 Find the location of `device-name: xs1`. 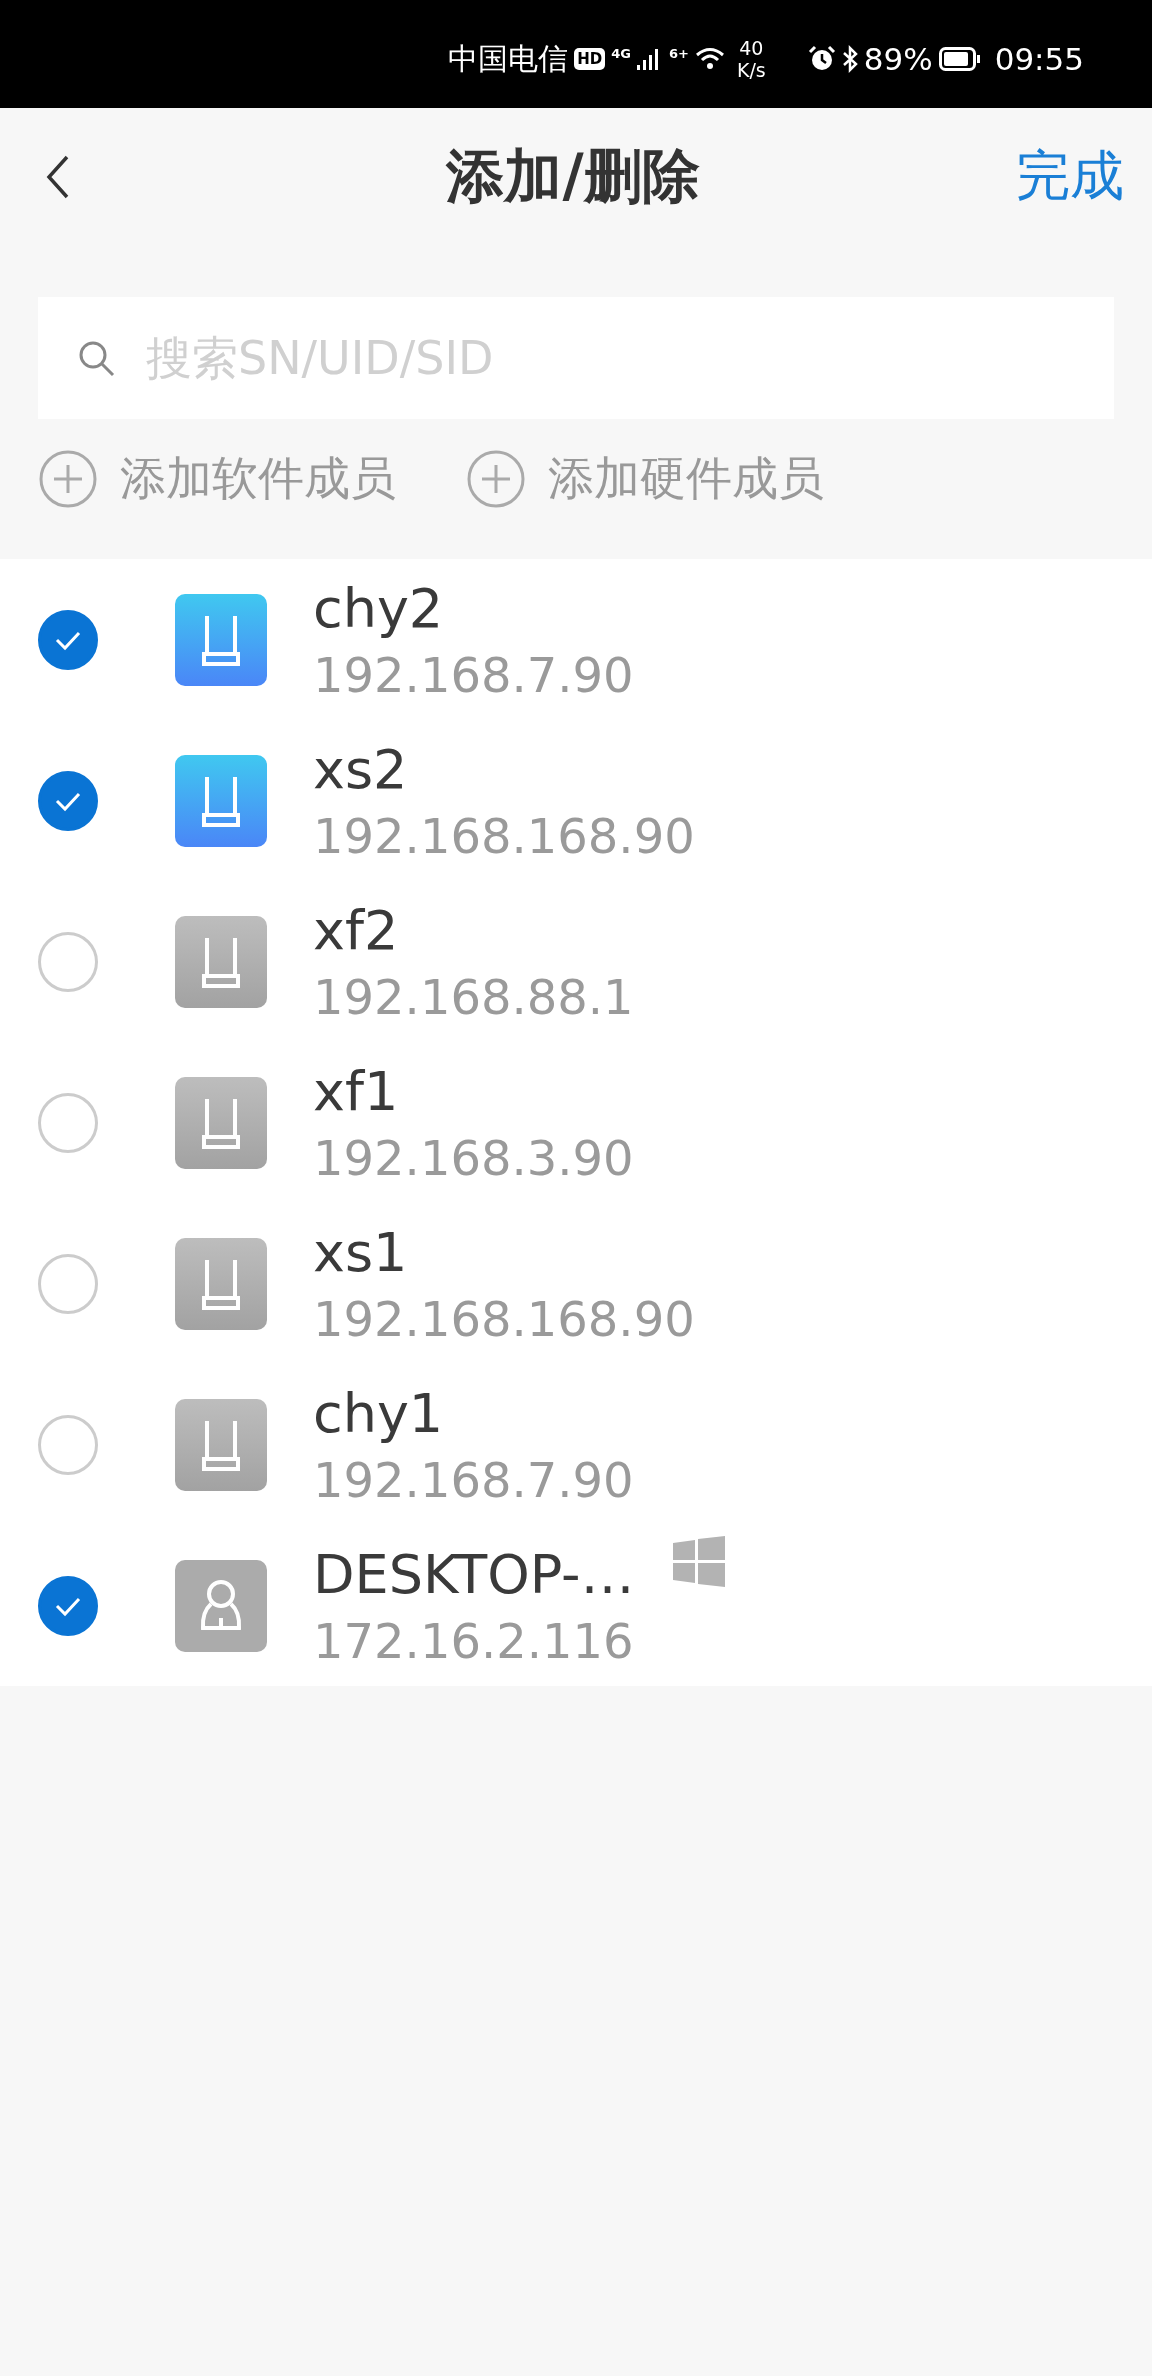

device-name: xs1 is located at coordinates (360, 1252).